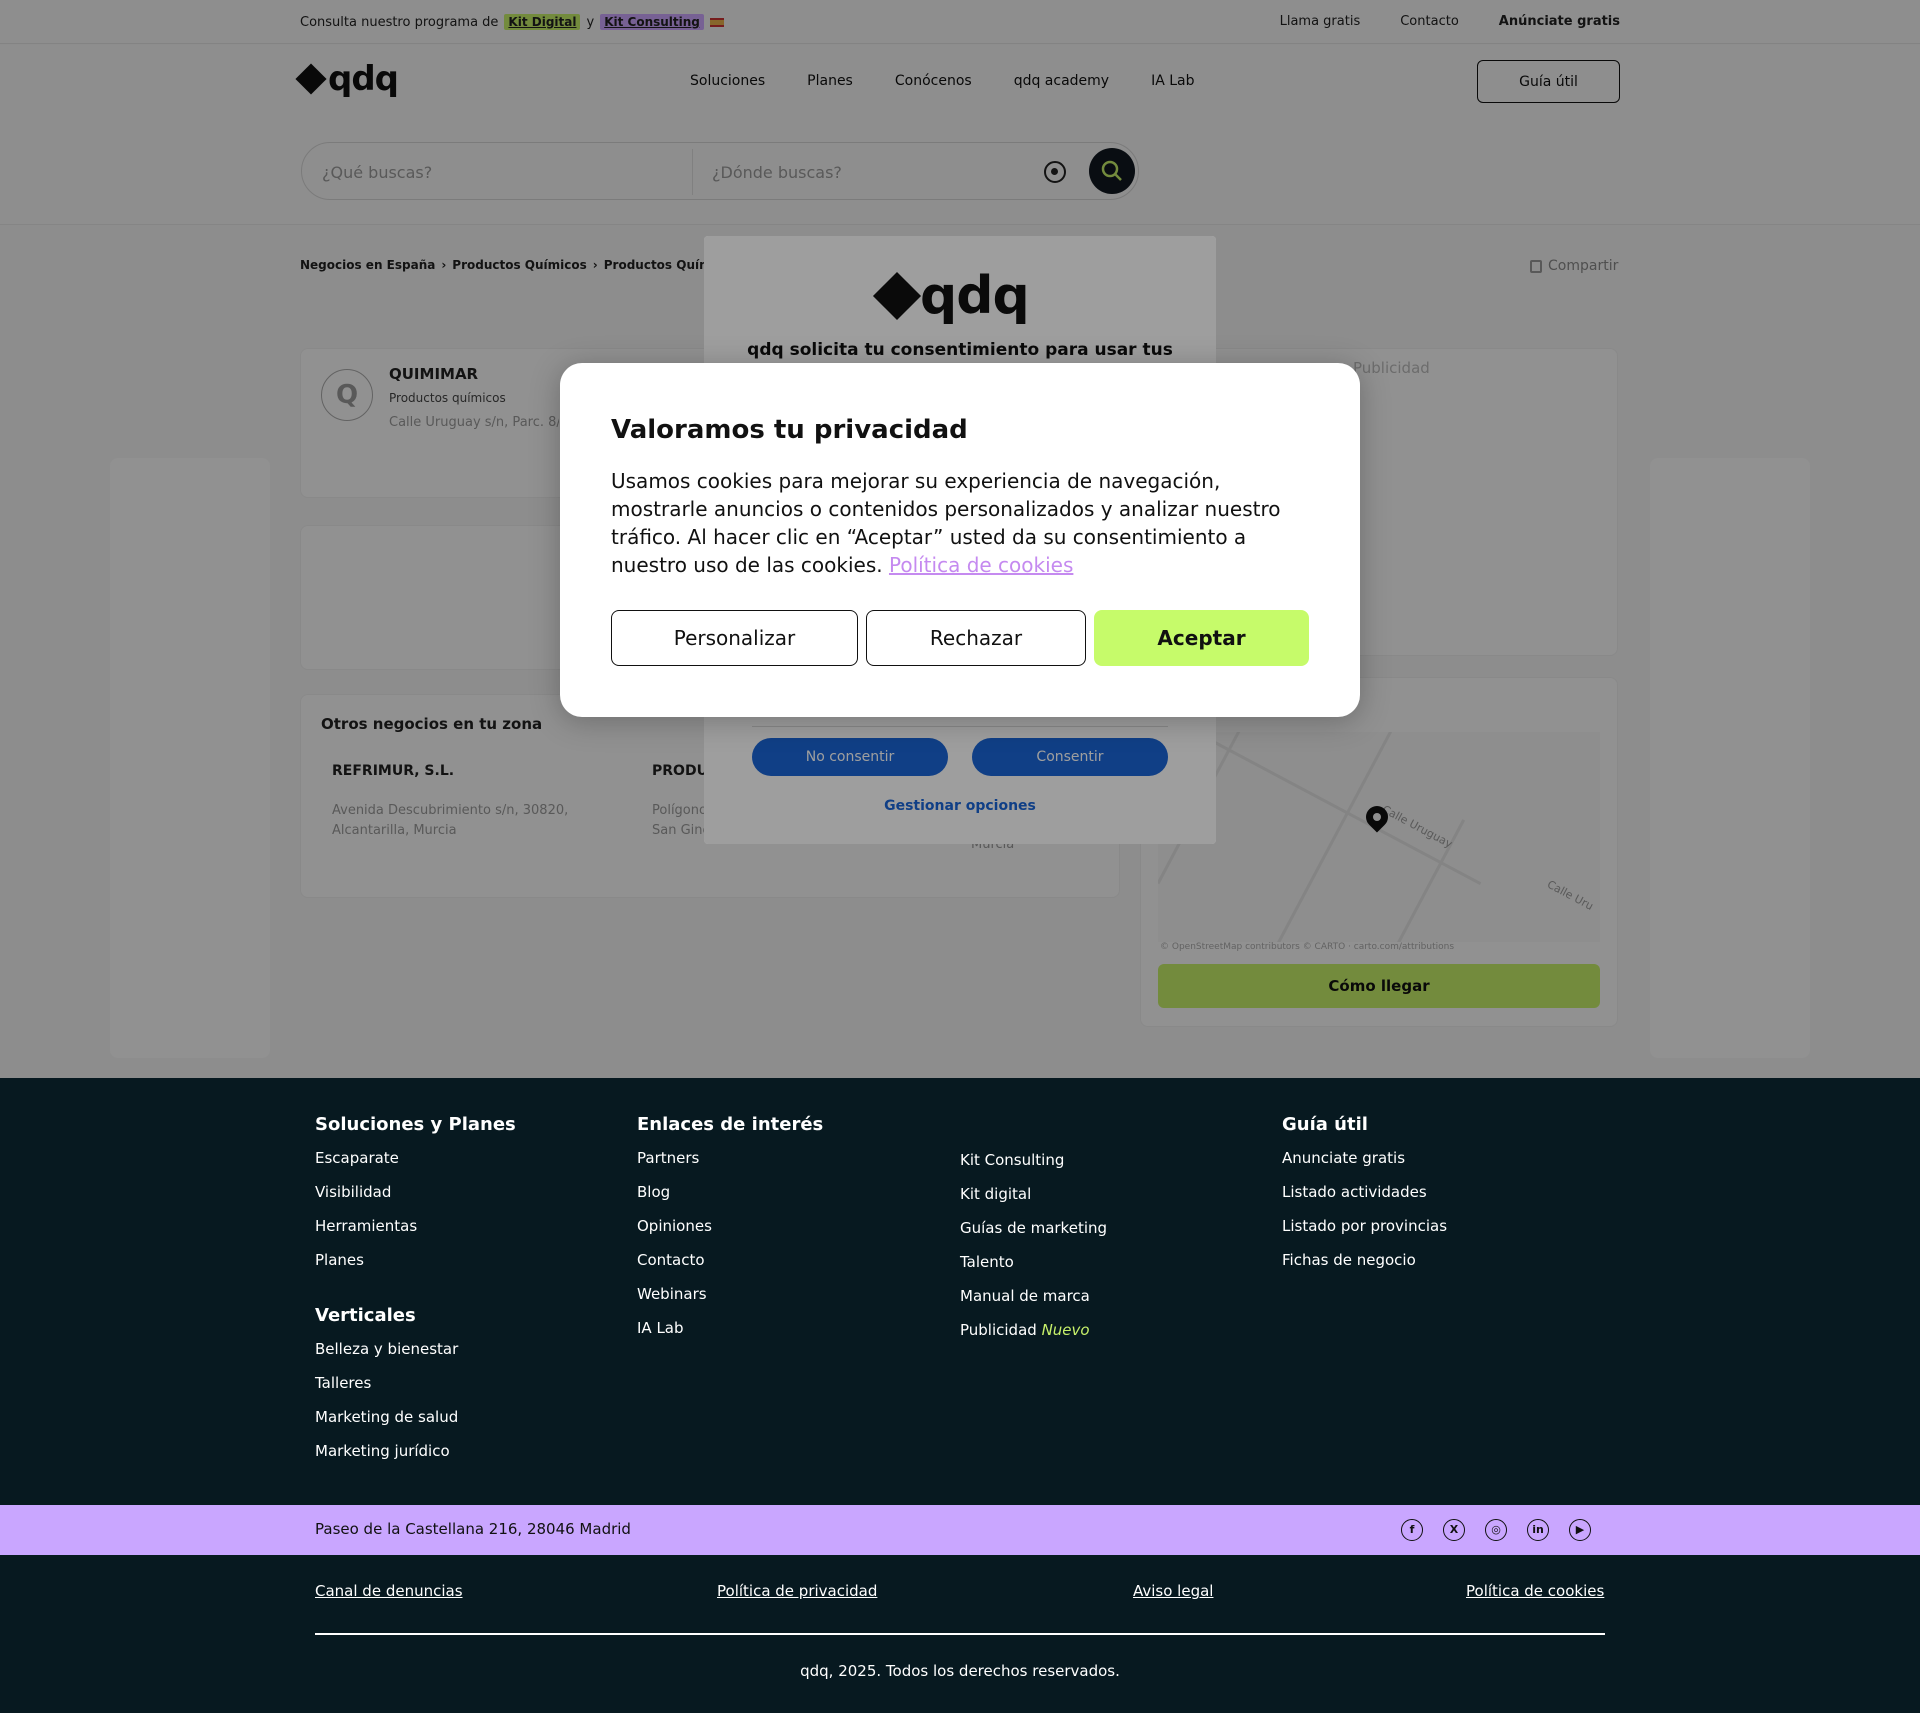 Image resolution: width=1920 pixels, height=1713 pixels. Describe the element at coordinates (1033, 1166) in the screenshot. I see `footer-link: Kit Consulting` at that location.